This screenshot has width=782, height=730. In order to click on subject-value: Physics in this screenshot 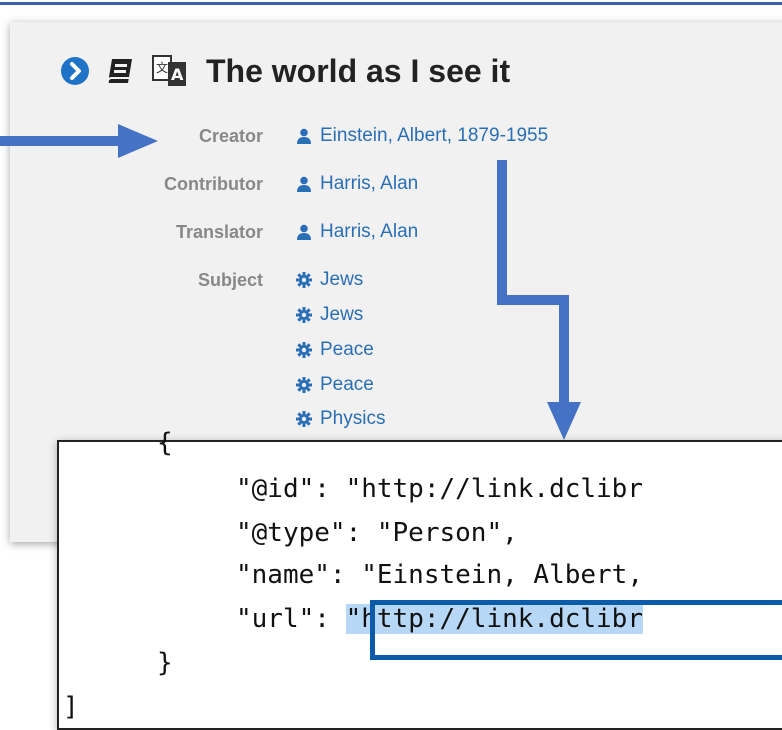, I will do `click(353, 418)`.